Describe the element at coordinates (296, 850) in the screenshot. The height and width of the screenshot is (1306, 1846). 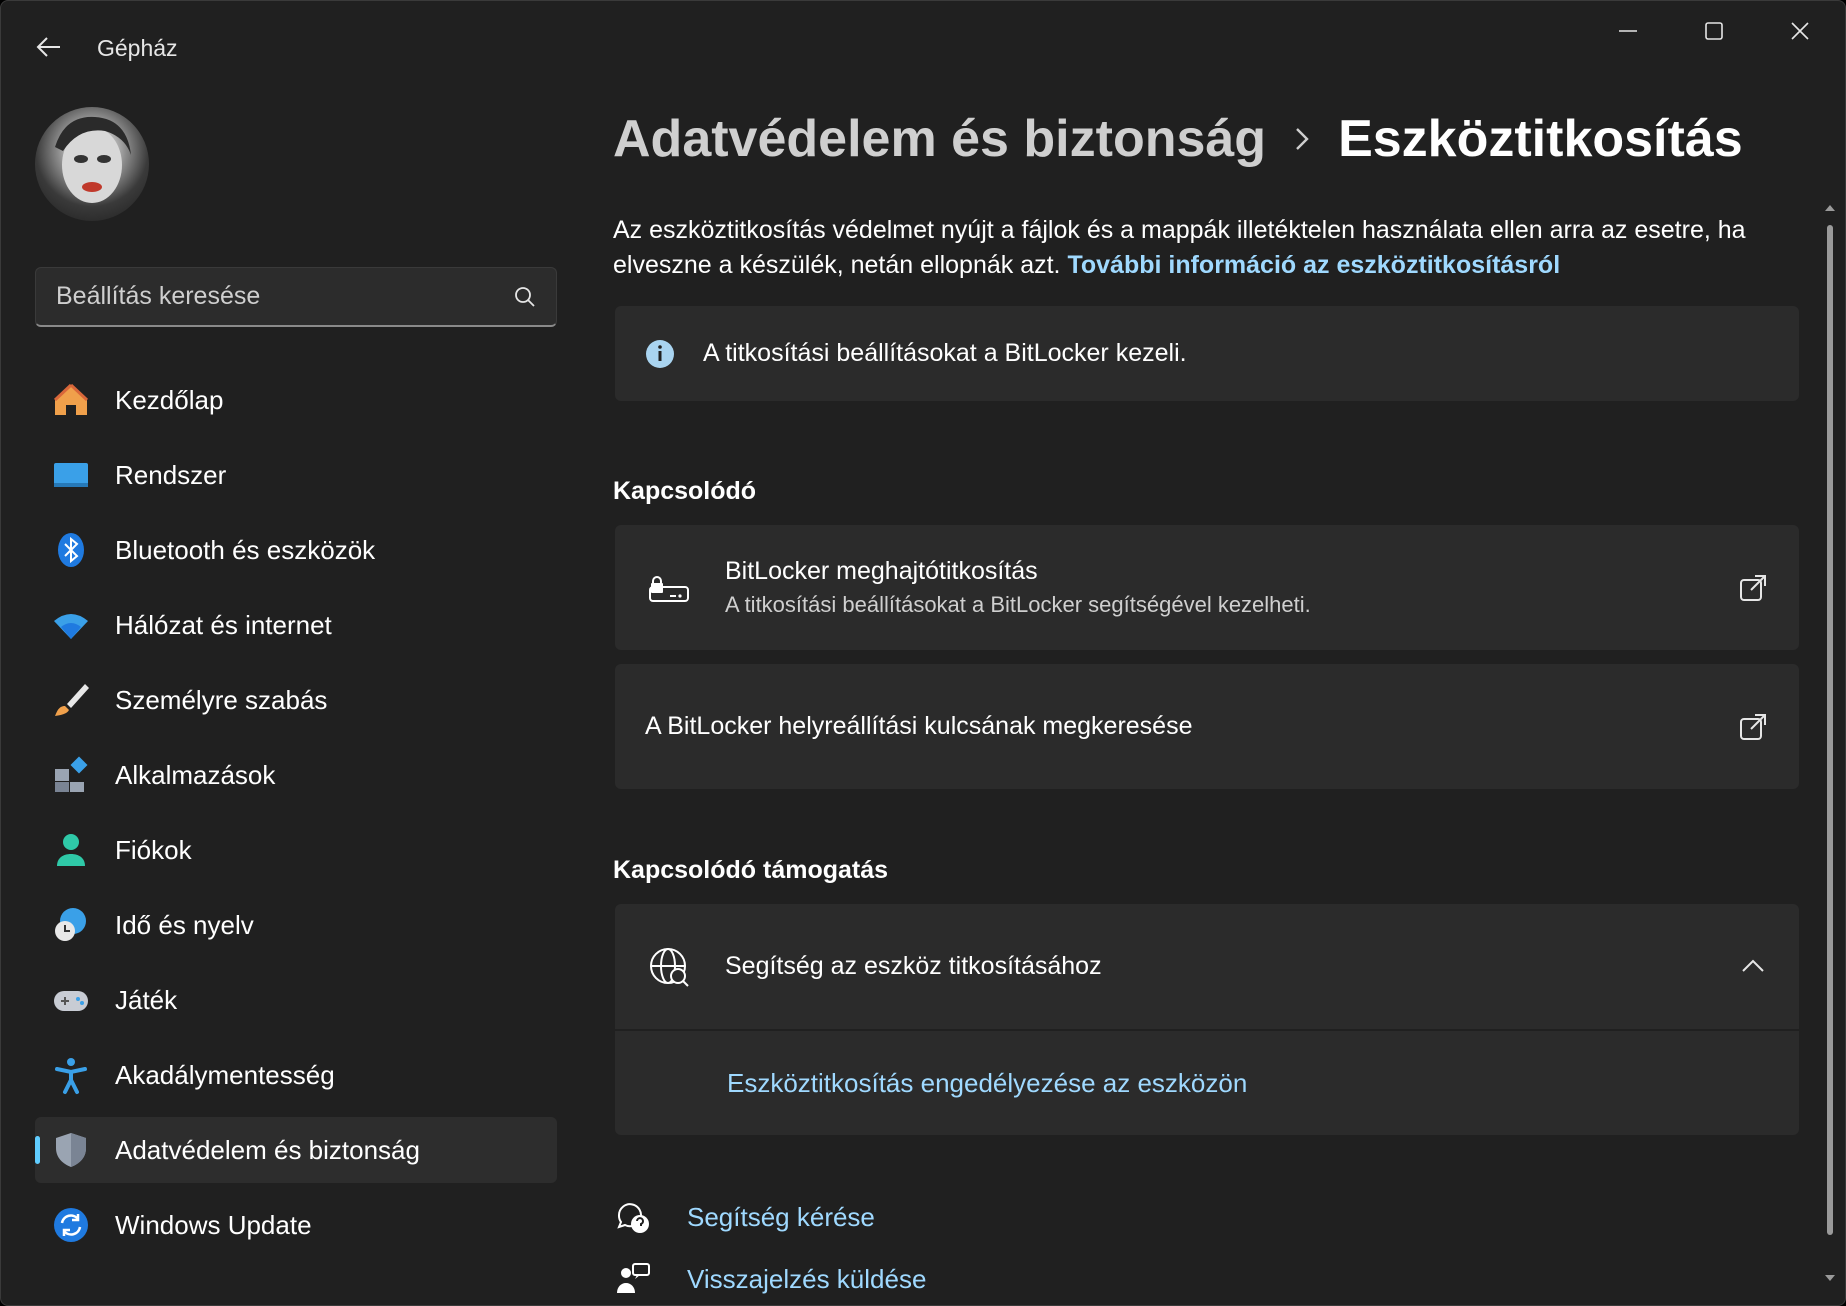
I see `sidebar-item-accounts: Fiókok` at that location.